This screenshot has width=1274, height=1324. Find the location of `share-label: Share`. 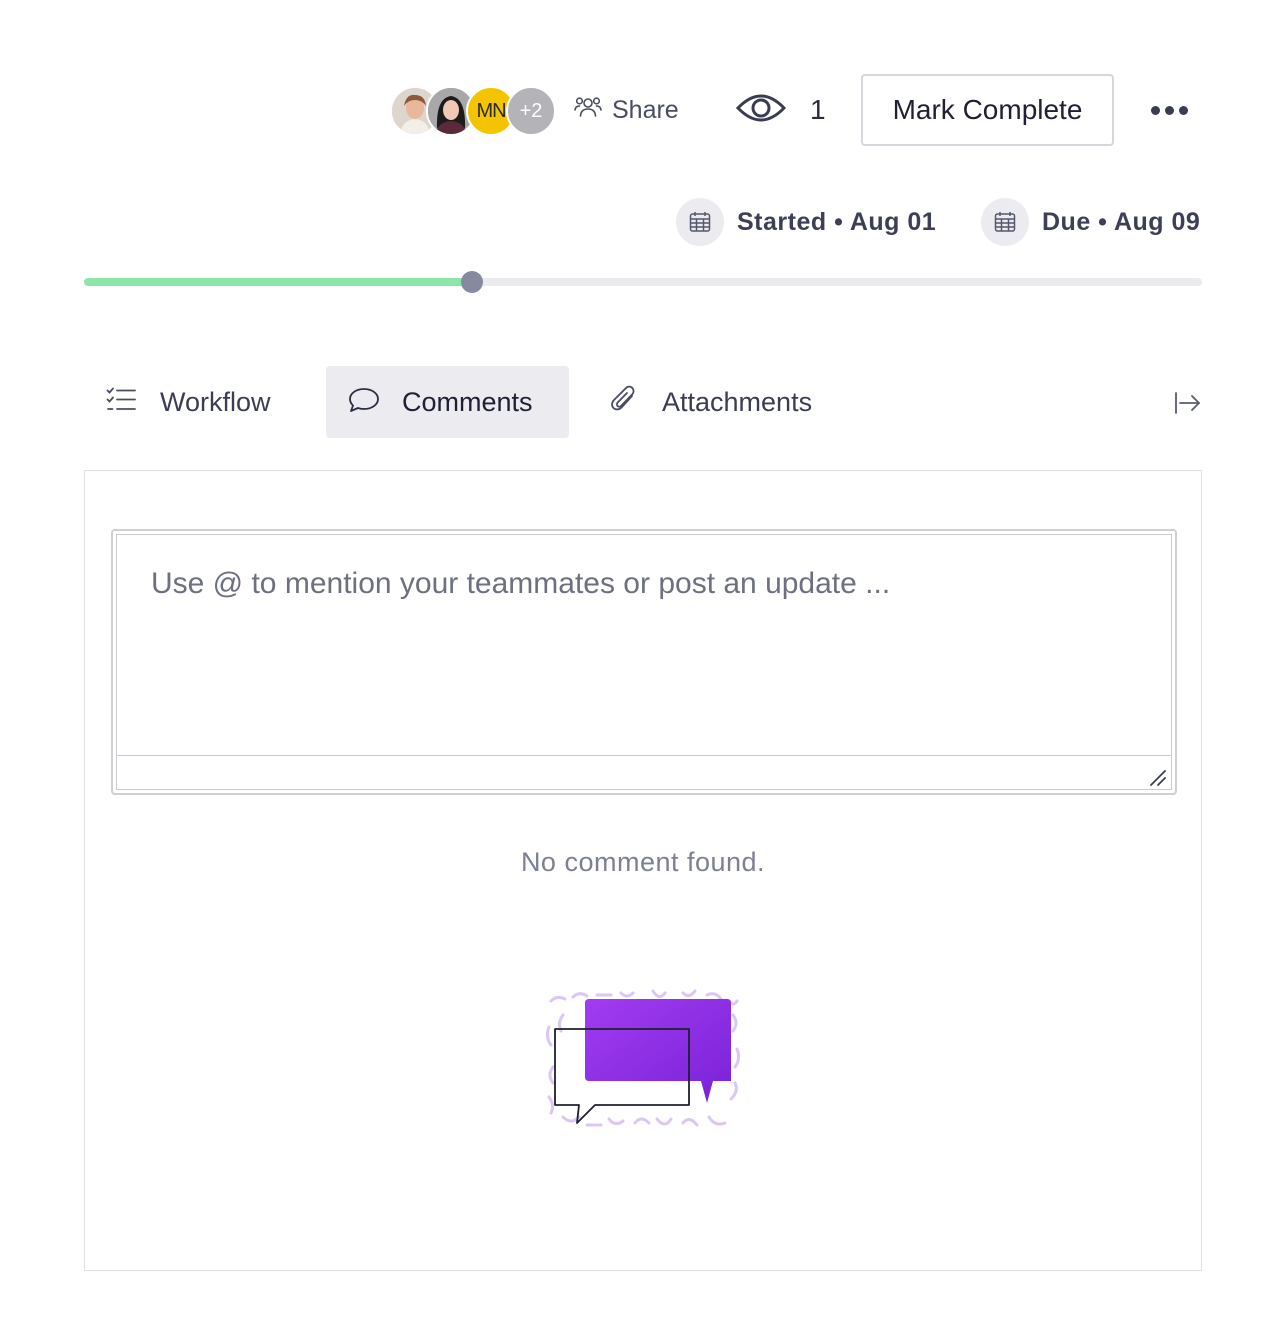

share-label: Share is located at coordinates (645, 109).